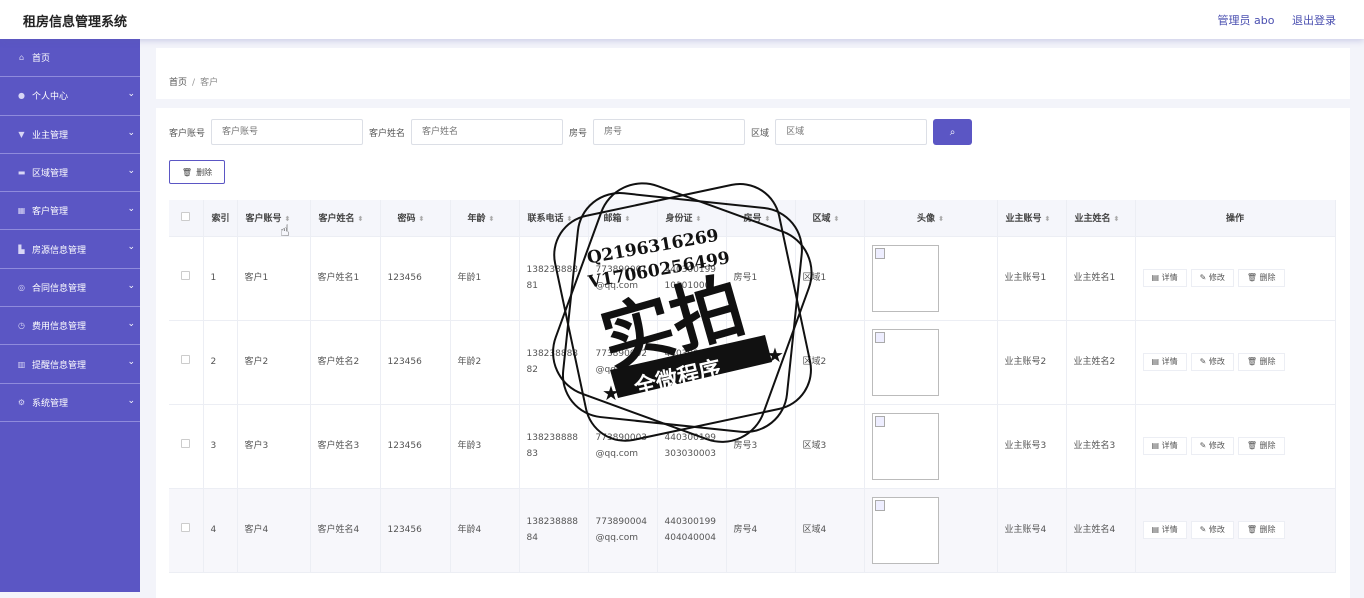 This screenshot has height=598, width=1364. I want to click on header-phone: 联系电话 ⬍, so click(554, 218).